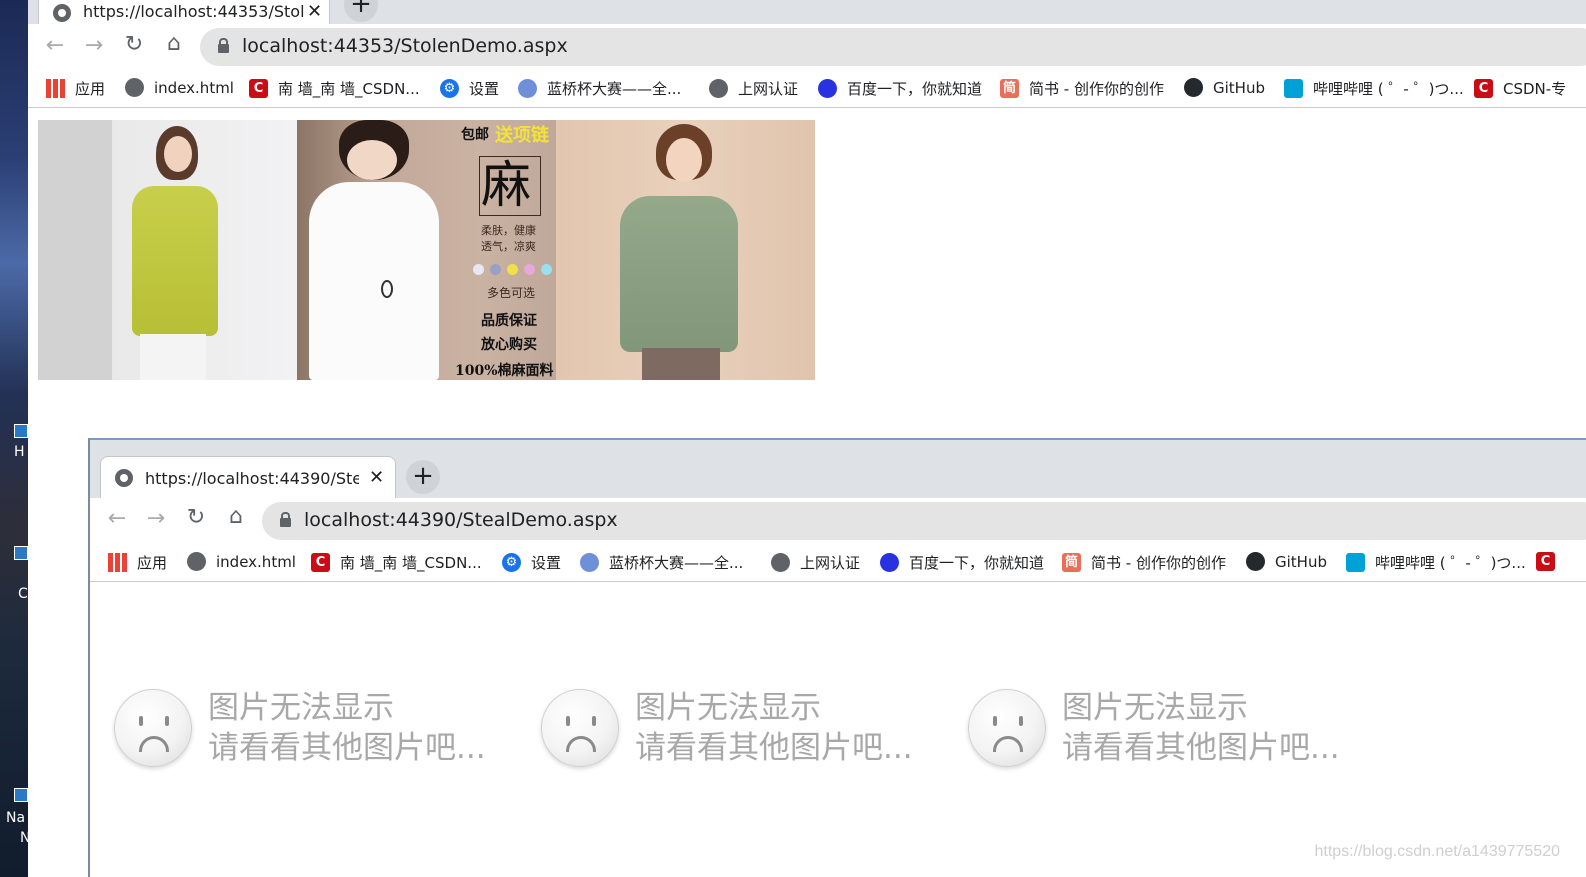 This screenshot has height=877, width=1586. Describe the element at coordinates (23, 594) in the screenshot. I see `desktop-label: C` at that location.